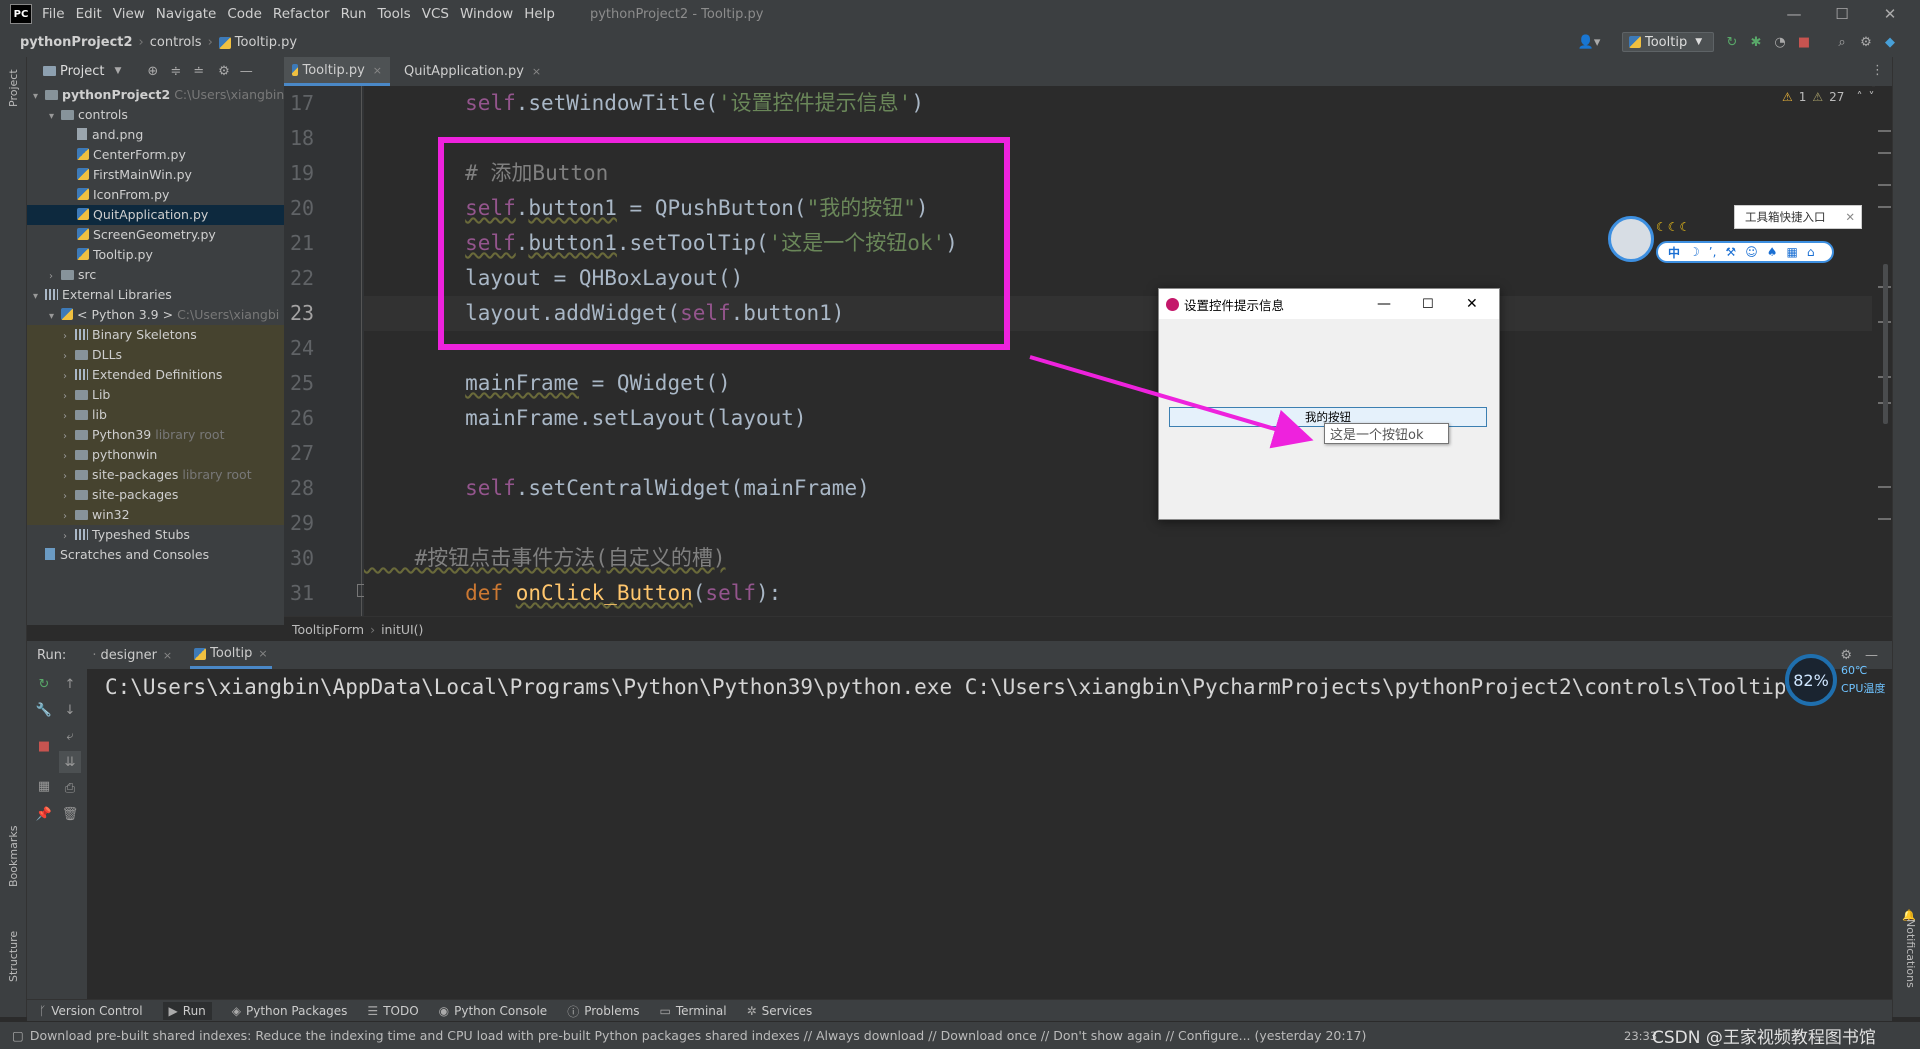 The width and height of the screenshot is (1920, 1049). I want to click on tree-item-file: CenterForm.py, so click(155, 155).